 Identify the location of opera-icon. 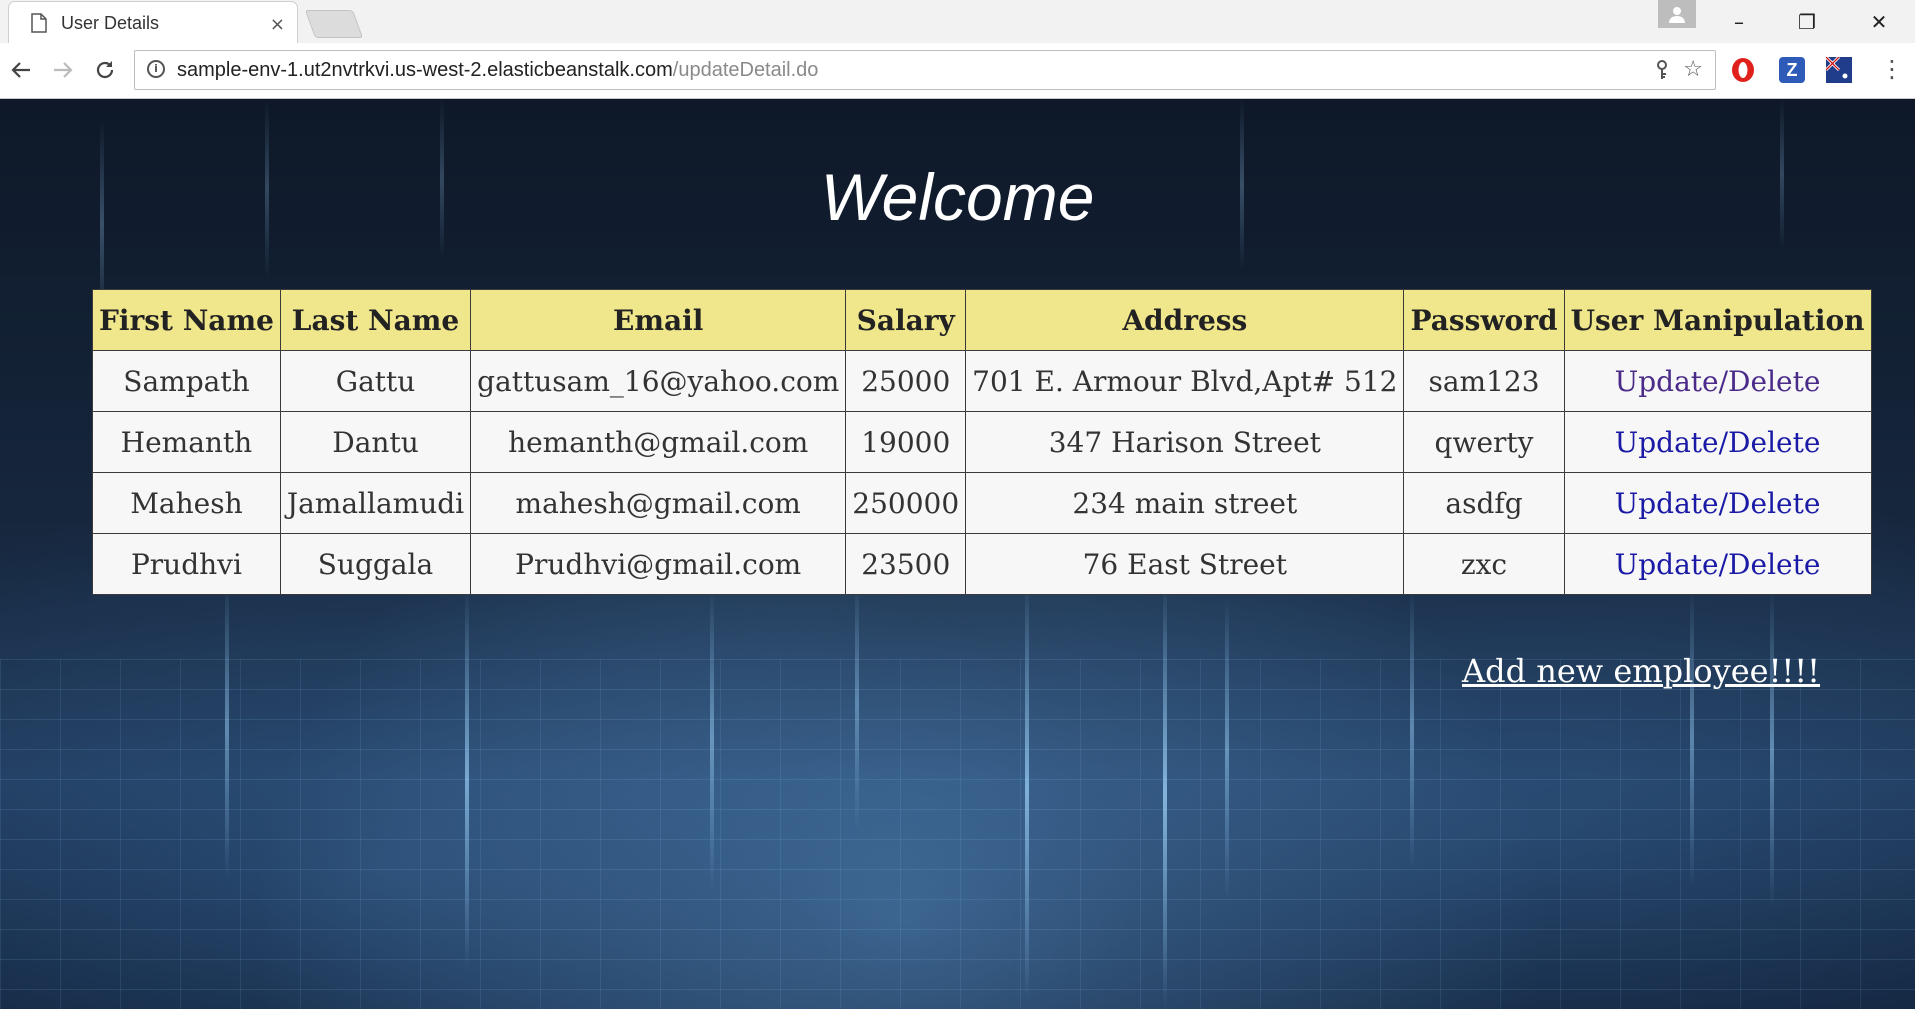
(1743, 70).